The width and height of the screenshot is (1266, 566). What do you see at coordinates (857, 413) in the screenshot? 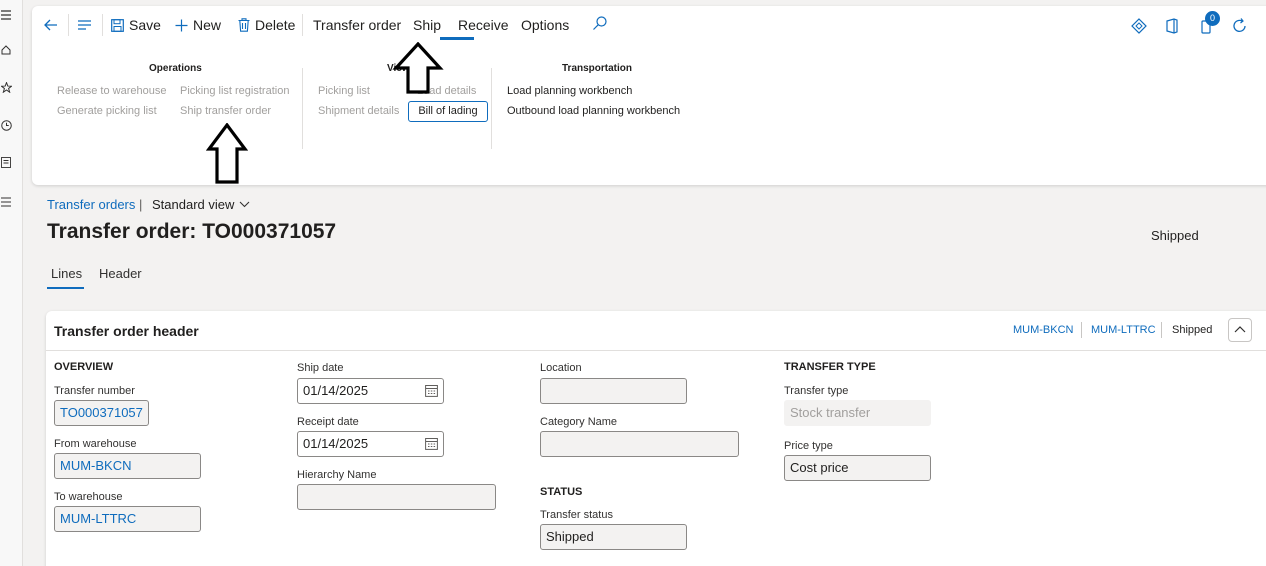
I see `transfer-type-field: Stock transfer` at bounding box center [857, 413].